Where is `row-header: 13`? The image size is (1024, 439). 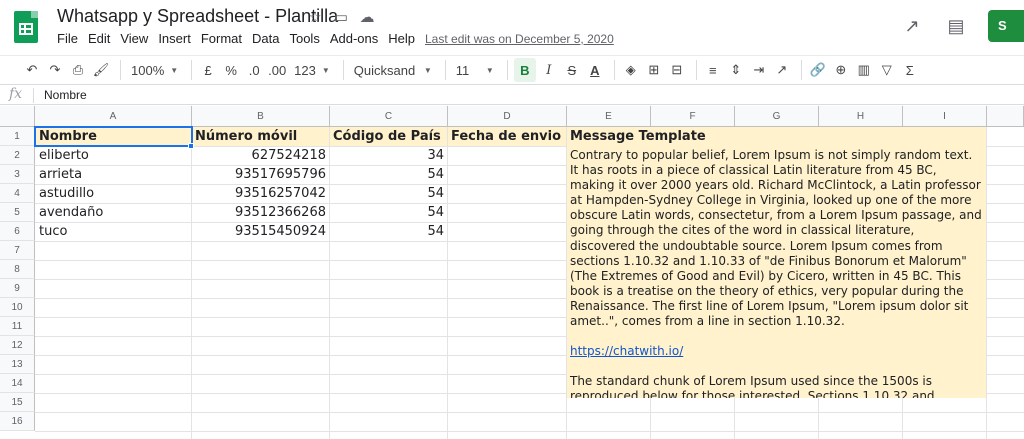 row-header: 13 is located at coordinates (17, 364).